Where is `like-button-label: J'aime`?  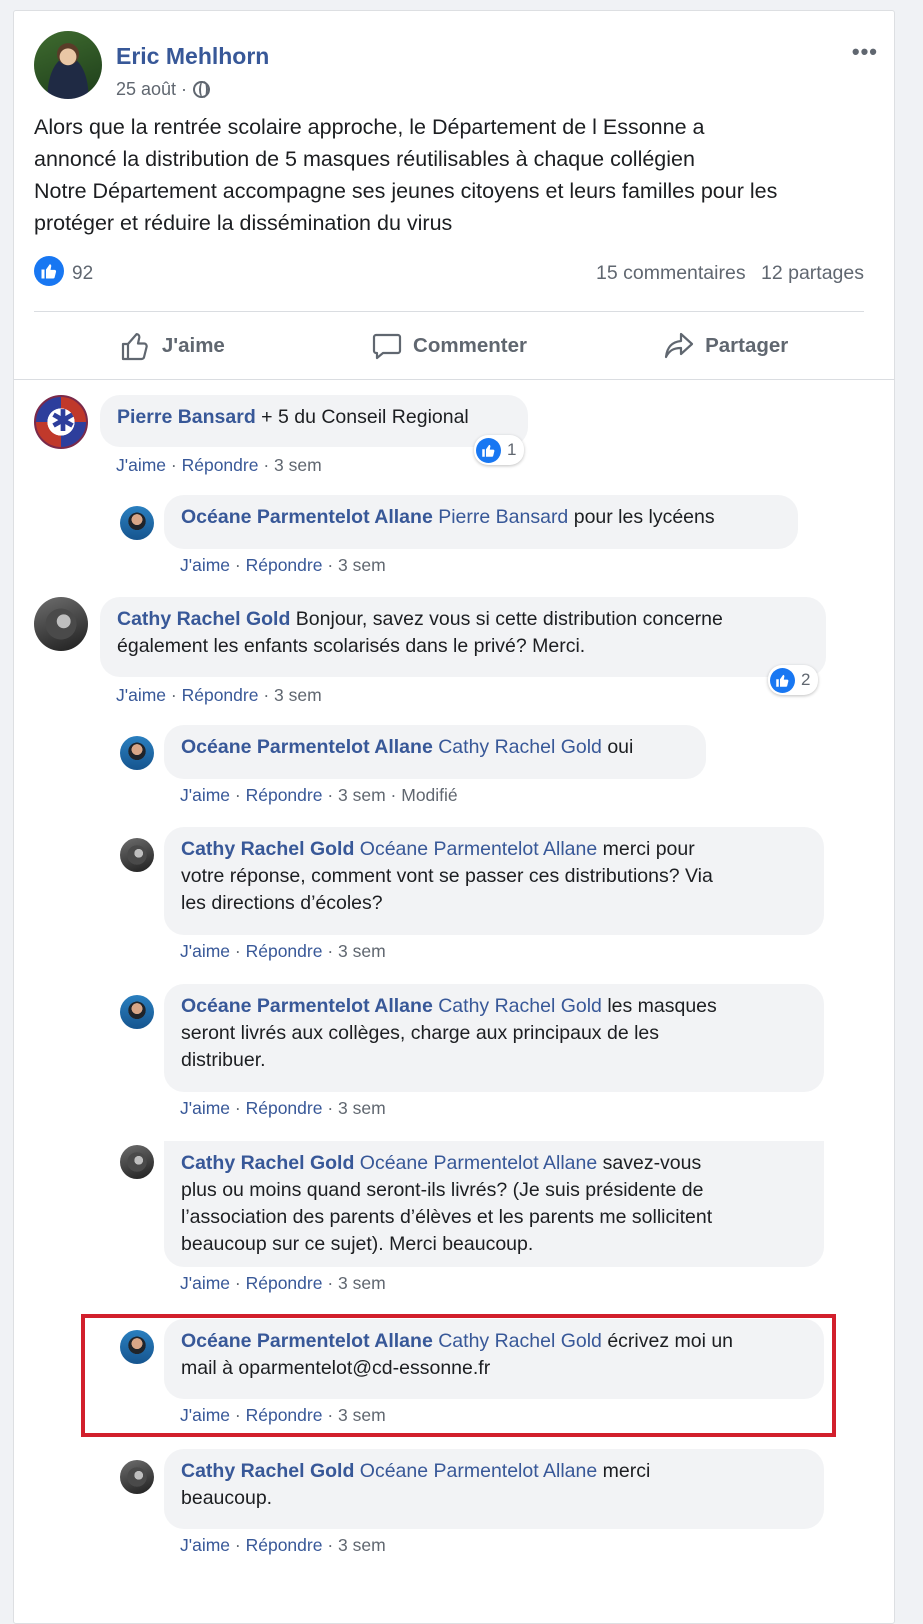 like-button-label: J'aime is located at coordinates (193, 345).